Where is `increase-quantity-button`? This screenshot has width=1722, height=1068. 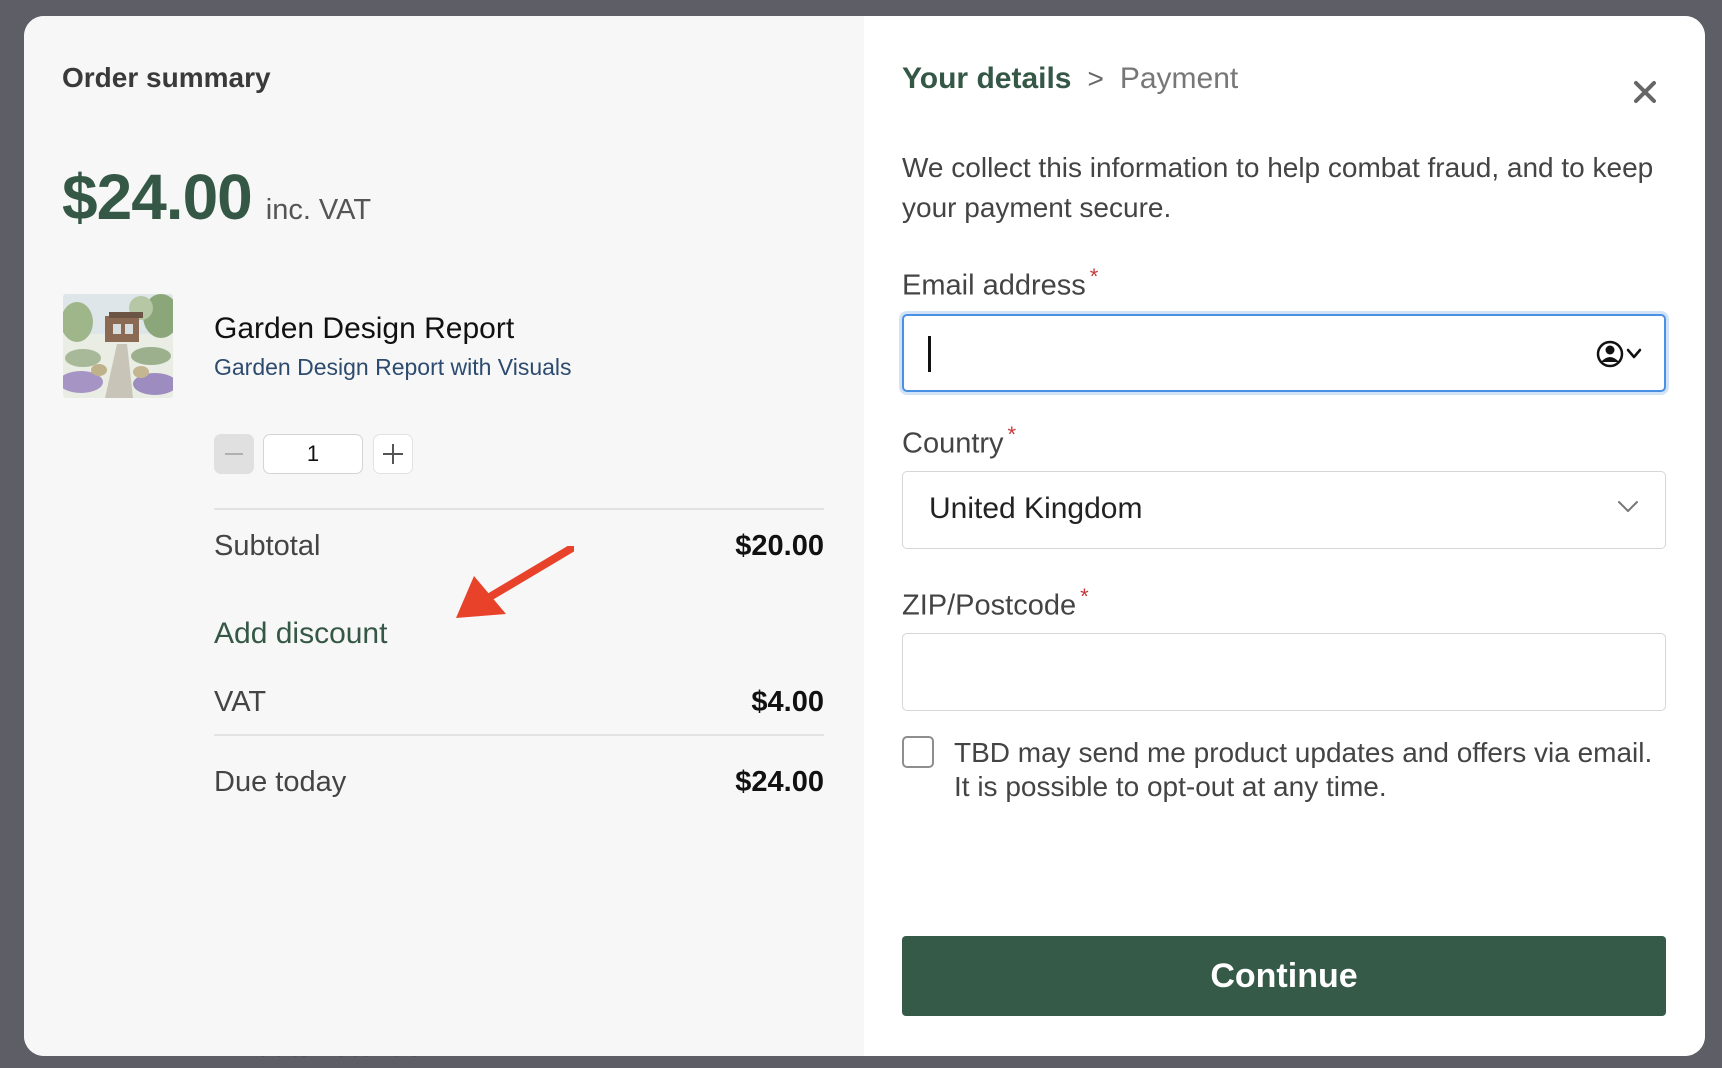
increase-quantity-button is located at coordinates (393, 454).